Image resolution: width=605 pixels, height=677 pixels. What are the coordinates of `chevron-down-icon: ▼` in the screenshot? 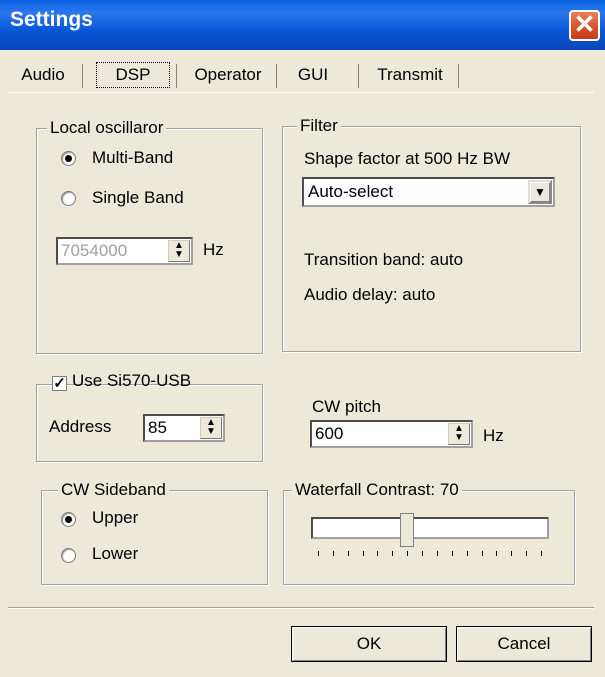 It's located at (540, 192).